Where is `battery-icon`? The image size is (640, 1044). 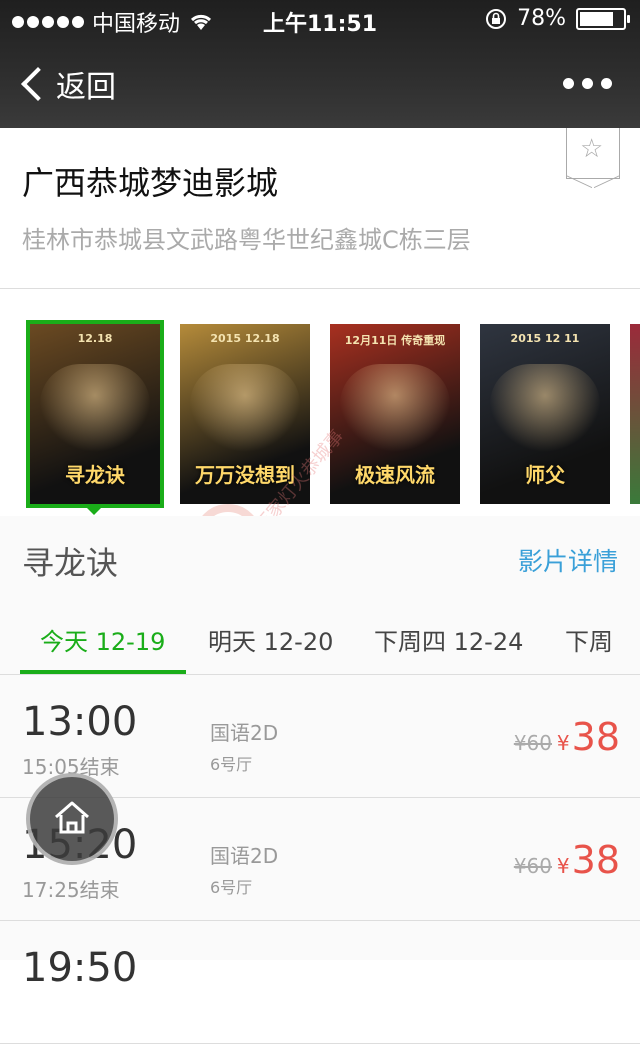 battery-icon is located at coordinates (603, 18).